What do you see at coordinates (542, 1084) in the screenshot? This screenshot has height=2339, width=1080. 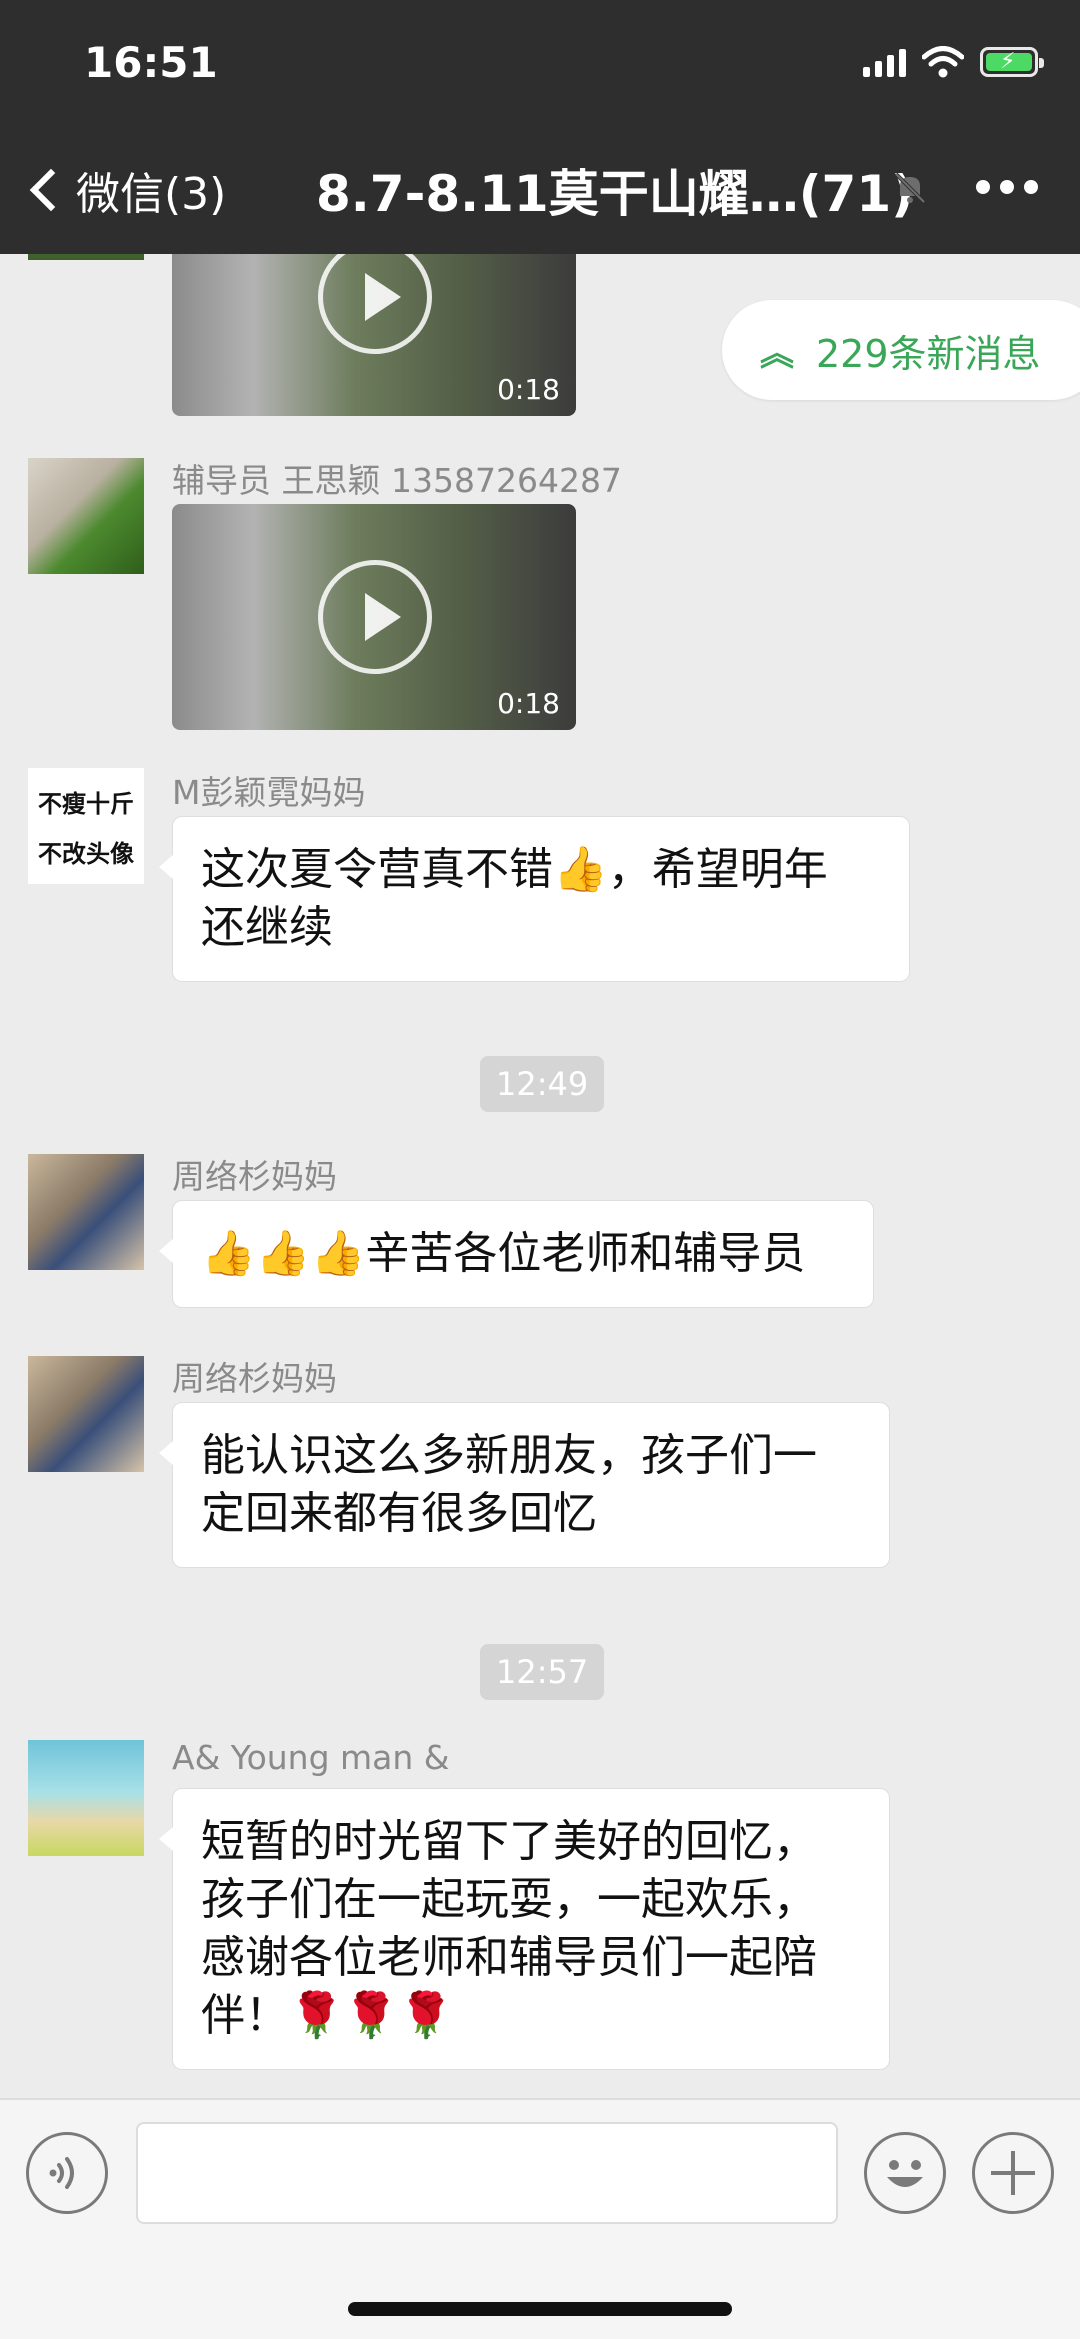 I see `timestamp: 12:49` at bounding box center [542, 1084].